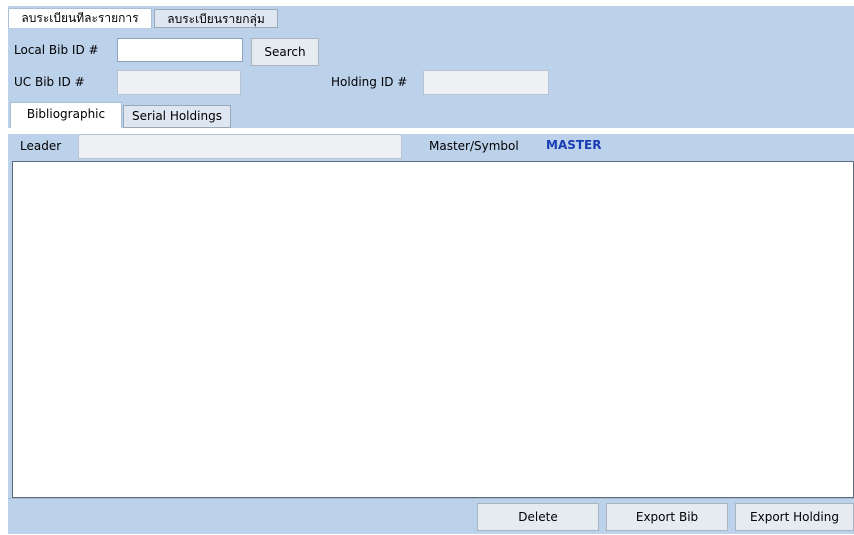 The image size is (854, 535). Describe the element at coordinates (177, 116) in the screenshot. I see `tab-serial-holdings: Serial Holdings` at that location.